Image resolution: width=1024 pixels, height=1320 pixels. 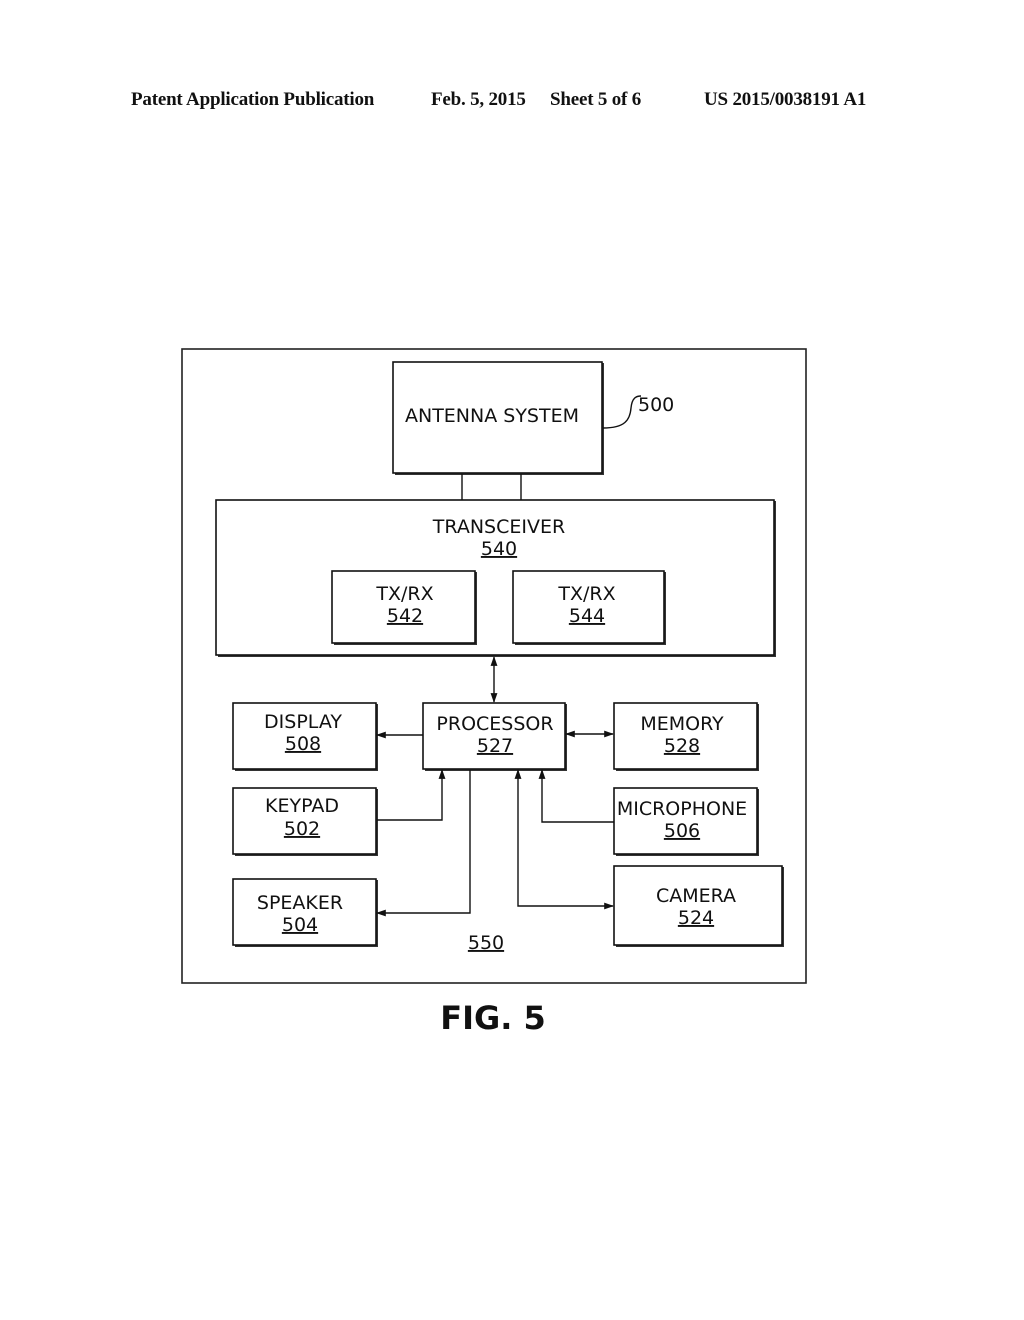 I want to click on processor-block: PROCESSOR 527, so click(x=494, y=736).